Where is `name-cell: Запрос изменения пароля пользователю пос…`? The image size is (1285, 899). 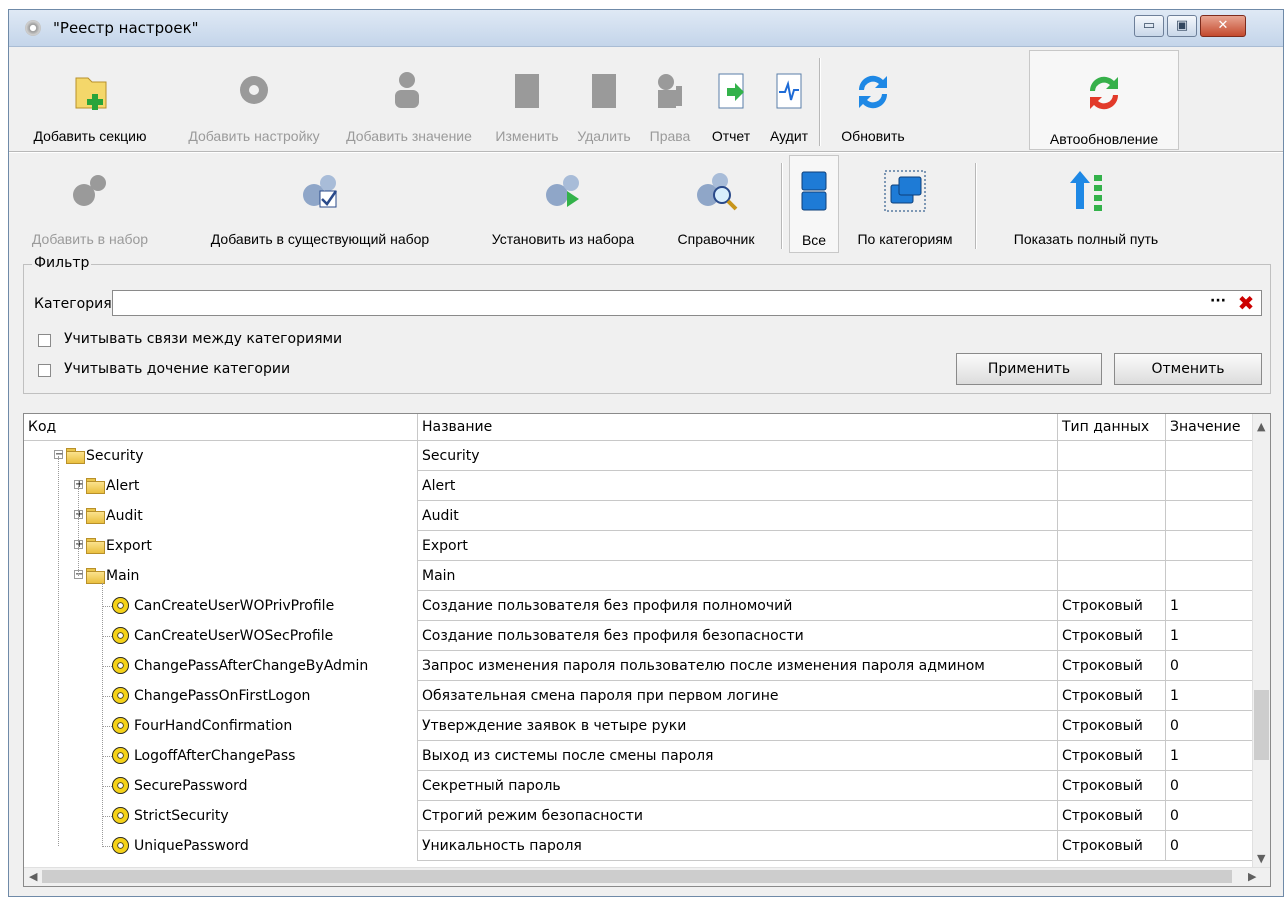
name-cell: Запрос изменения пароля пользователю пос… is located at coordinates (738, 666).